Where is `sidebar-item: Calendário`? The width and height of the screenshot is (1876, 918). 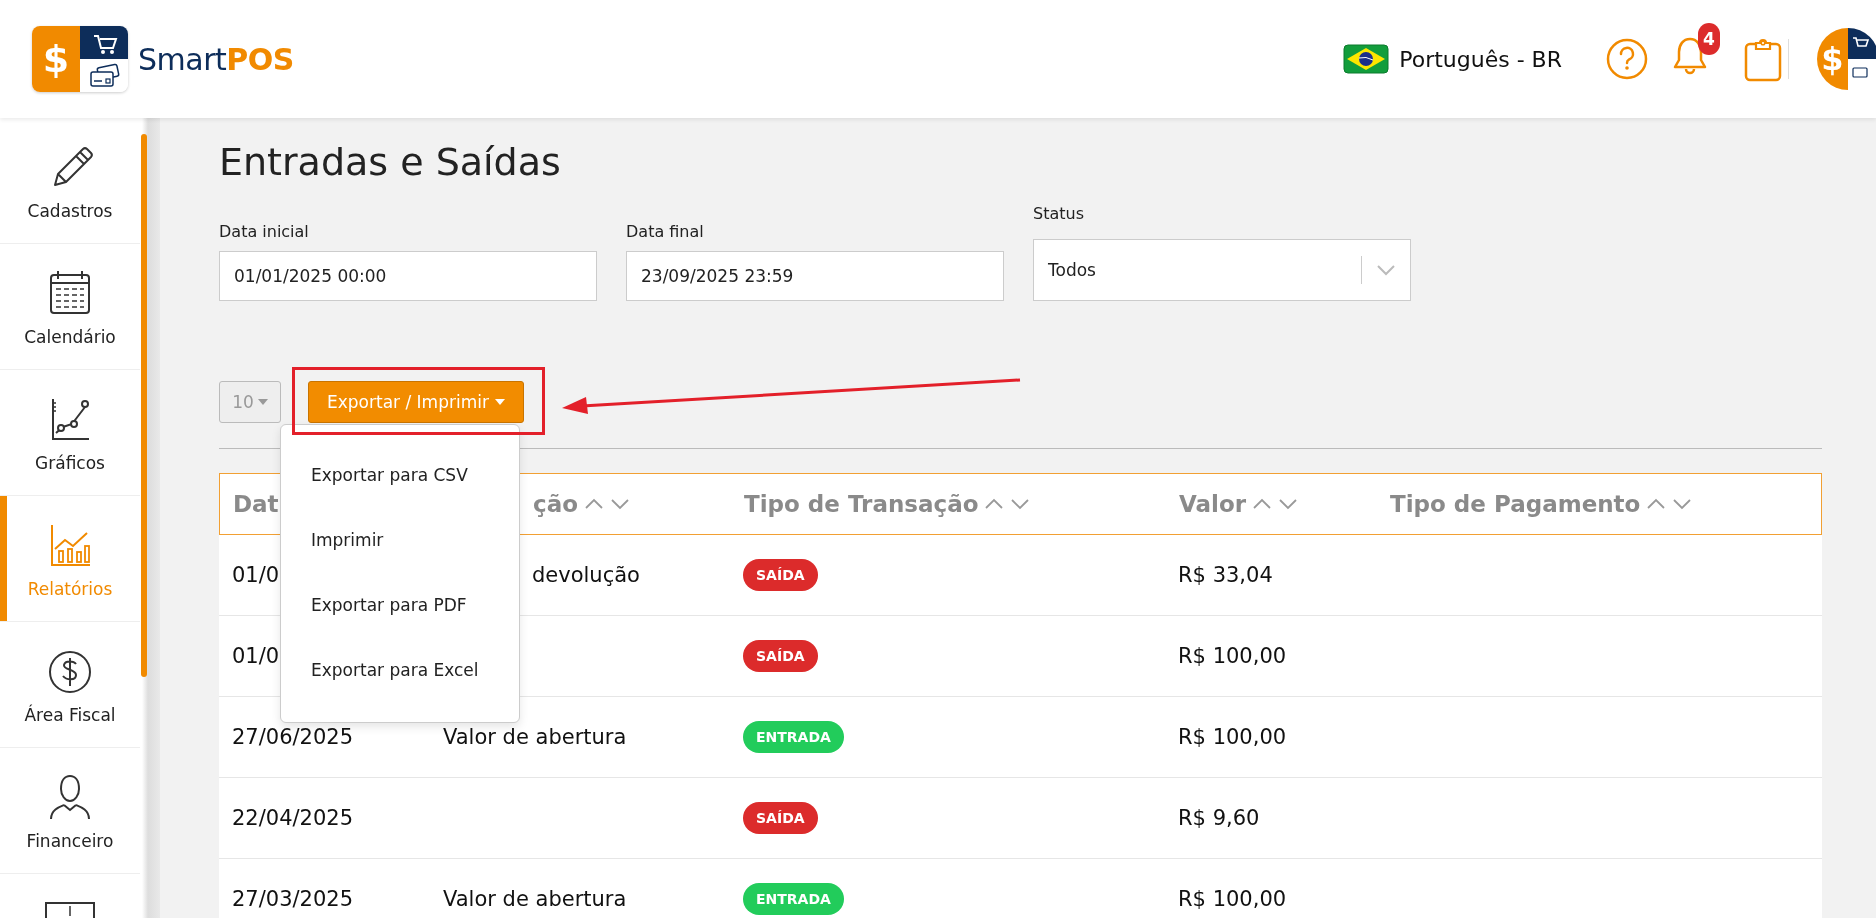
sidebar-item: Calendário is located at coordinates (70, 307).